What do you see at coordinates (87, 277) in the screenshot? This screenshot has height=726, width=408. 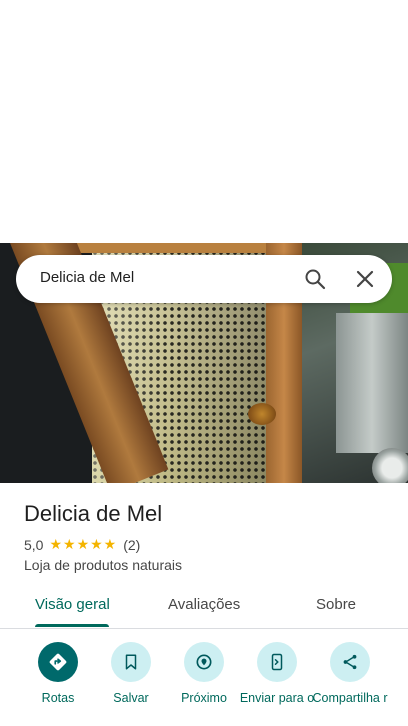 I see `search-input: Delicia de Mel` at bounding box center [87, 277].